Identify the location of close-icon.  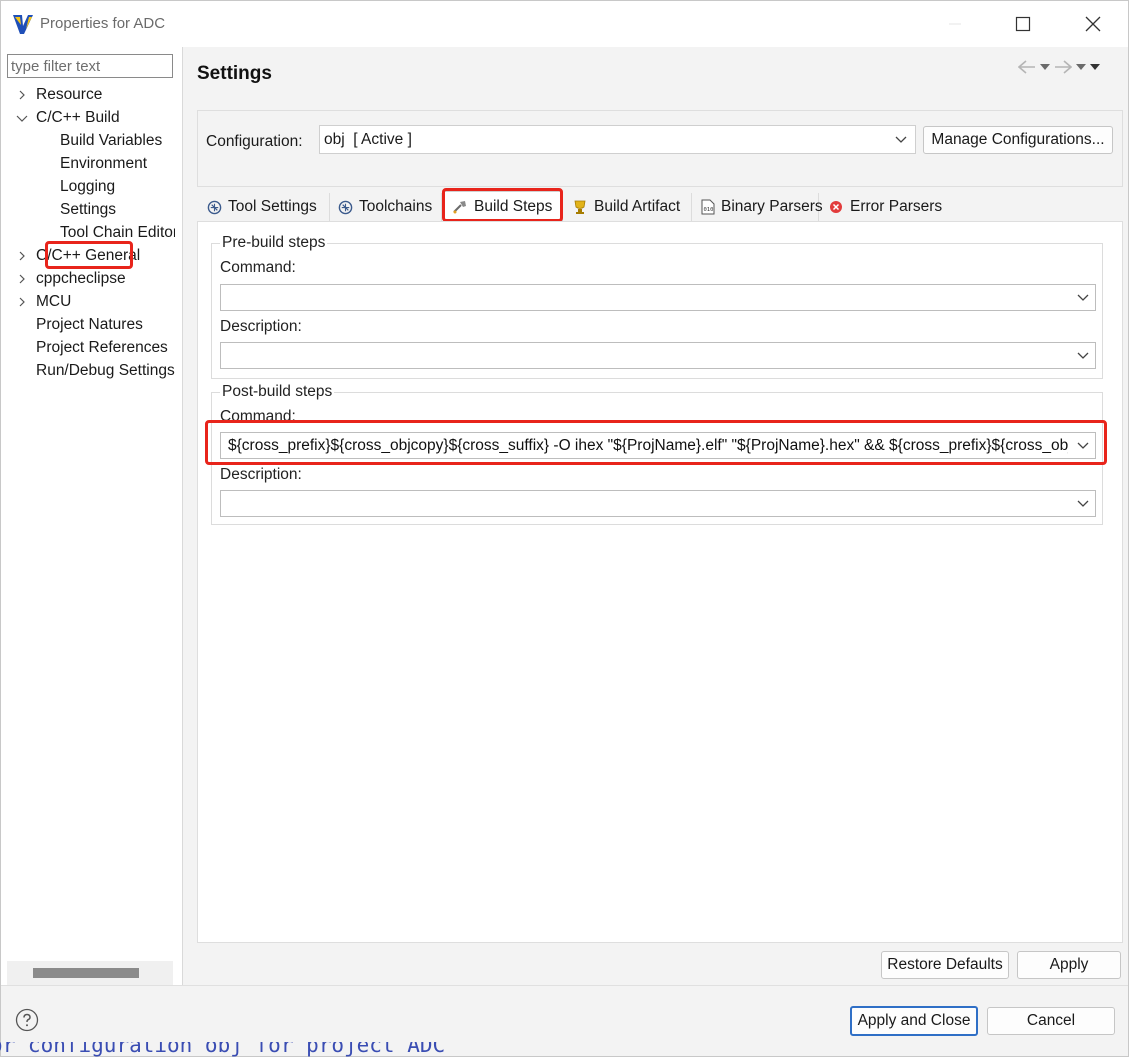
(1093, 24).